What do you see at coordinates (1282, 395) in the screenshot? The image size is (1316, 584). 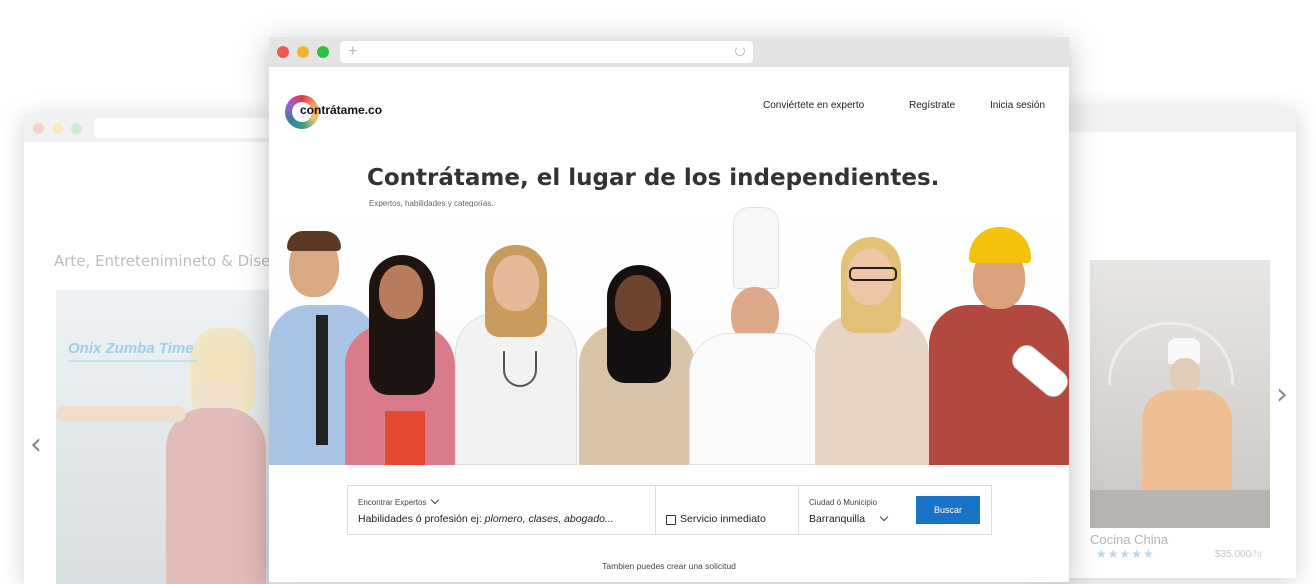 I see `carousel-next-icon: ›` at bounding box center [1282, 395].